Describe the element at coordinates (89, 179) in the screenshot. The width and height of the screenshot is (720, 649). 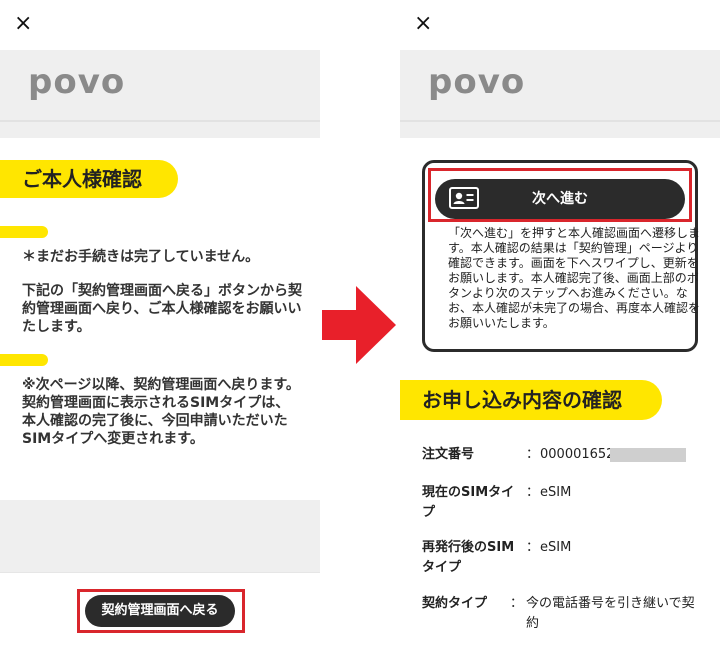
I see `page-title: ご本人様確認` at that location.